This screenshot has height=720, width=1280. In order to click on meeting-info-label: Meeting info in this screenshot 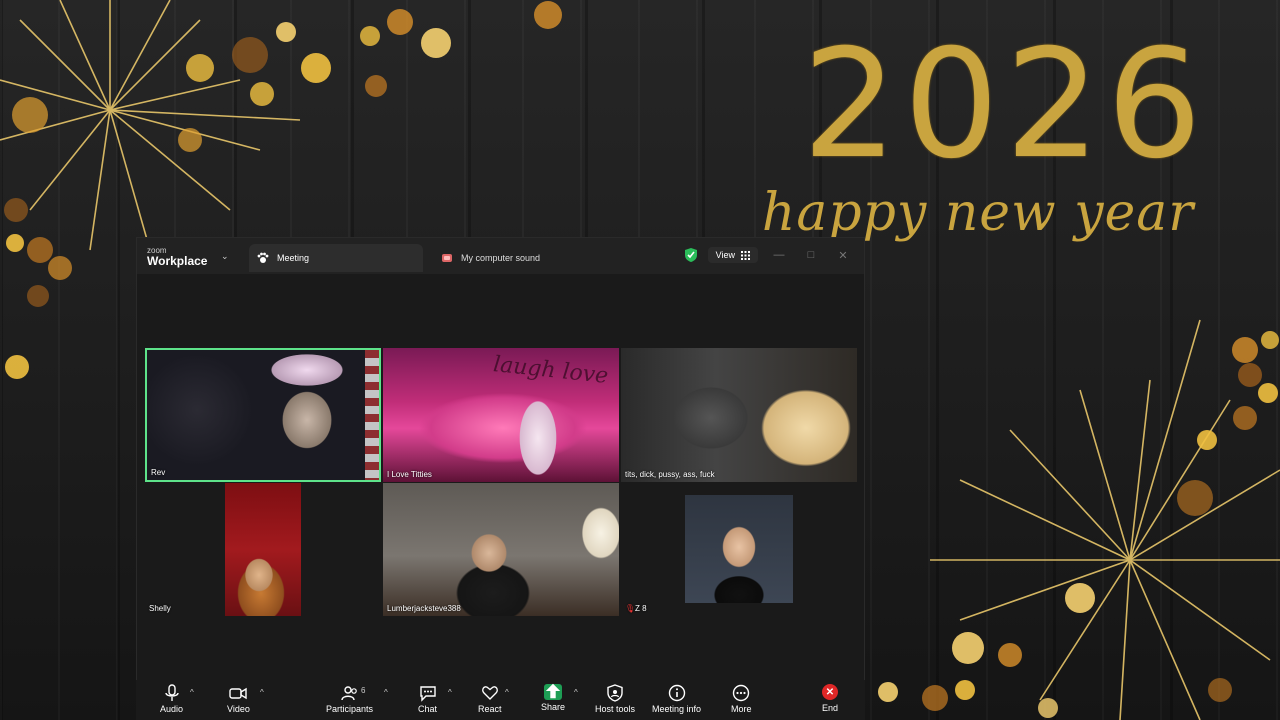, I will do `click(677, 709)`.